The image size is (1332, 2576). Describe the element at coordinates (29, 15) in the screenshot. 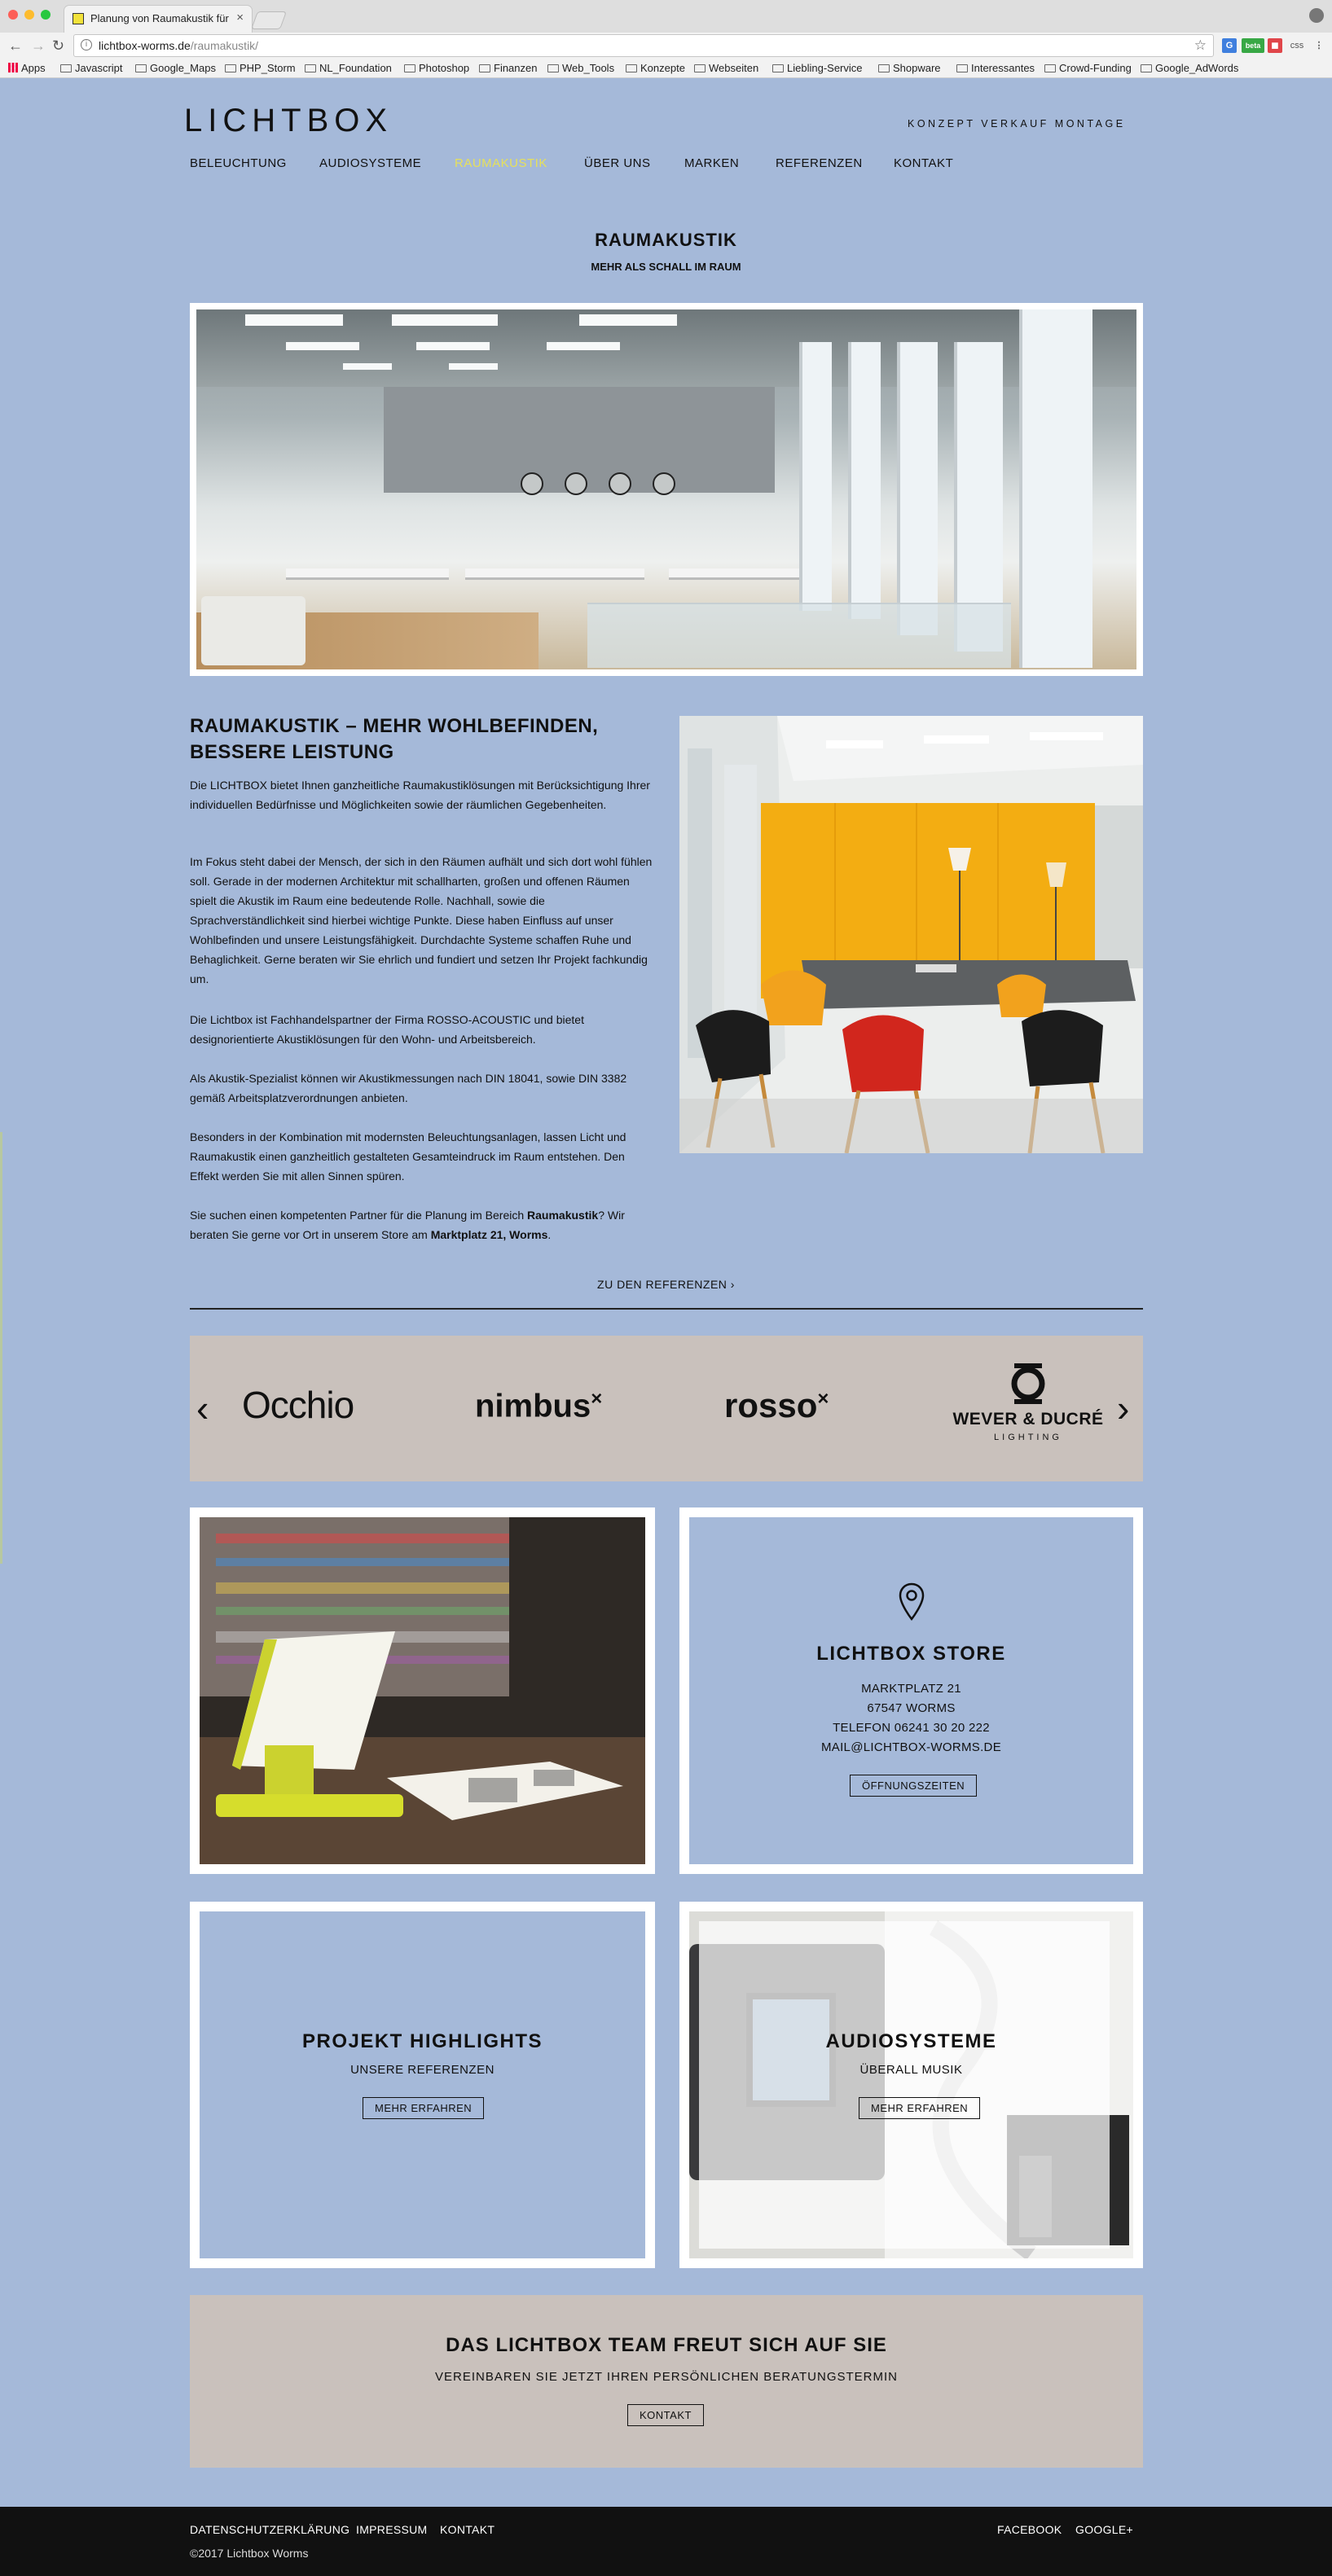

I see `minimize-window-icon` at that location.